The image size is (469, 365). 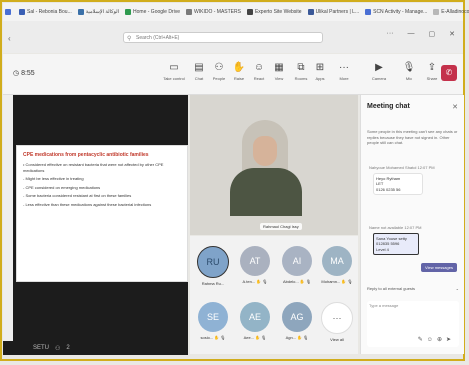 What do you see at coordinates (450, 340) in the screenshot?
I see `send-icon: ➤` at bounding box center [450, 340].